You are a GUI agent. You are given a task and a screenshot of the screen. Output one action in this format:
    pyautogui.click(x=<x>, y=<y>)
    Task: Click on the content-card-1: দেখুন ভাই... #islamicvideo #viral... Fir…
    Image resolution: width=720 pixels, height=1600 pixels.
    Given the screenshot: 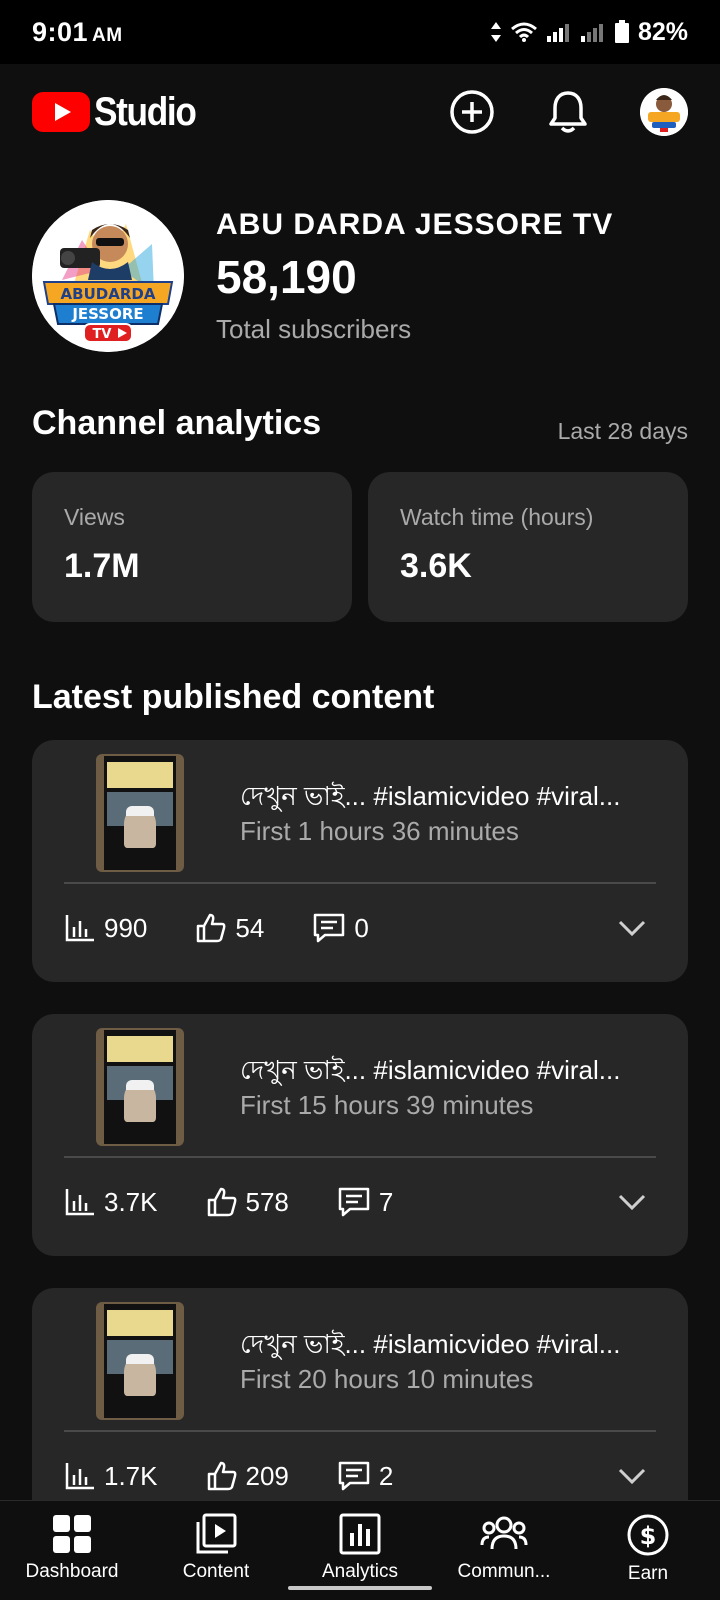 What is the action you would take?
    pyautogui.click(x=360, y=861)
    